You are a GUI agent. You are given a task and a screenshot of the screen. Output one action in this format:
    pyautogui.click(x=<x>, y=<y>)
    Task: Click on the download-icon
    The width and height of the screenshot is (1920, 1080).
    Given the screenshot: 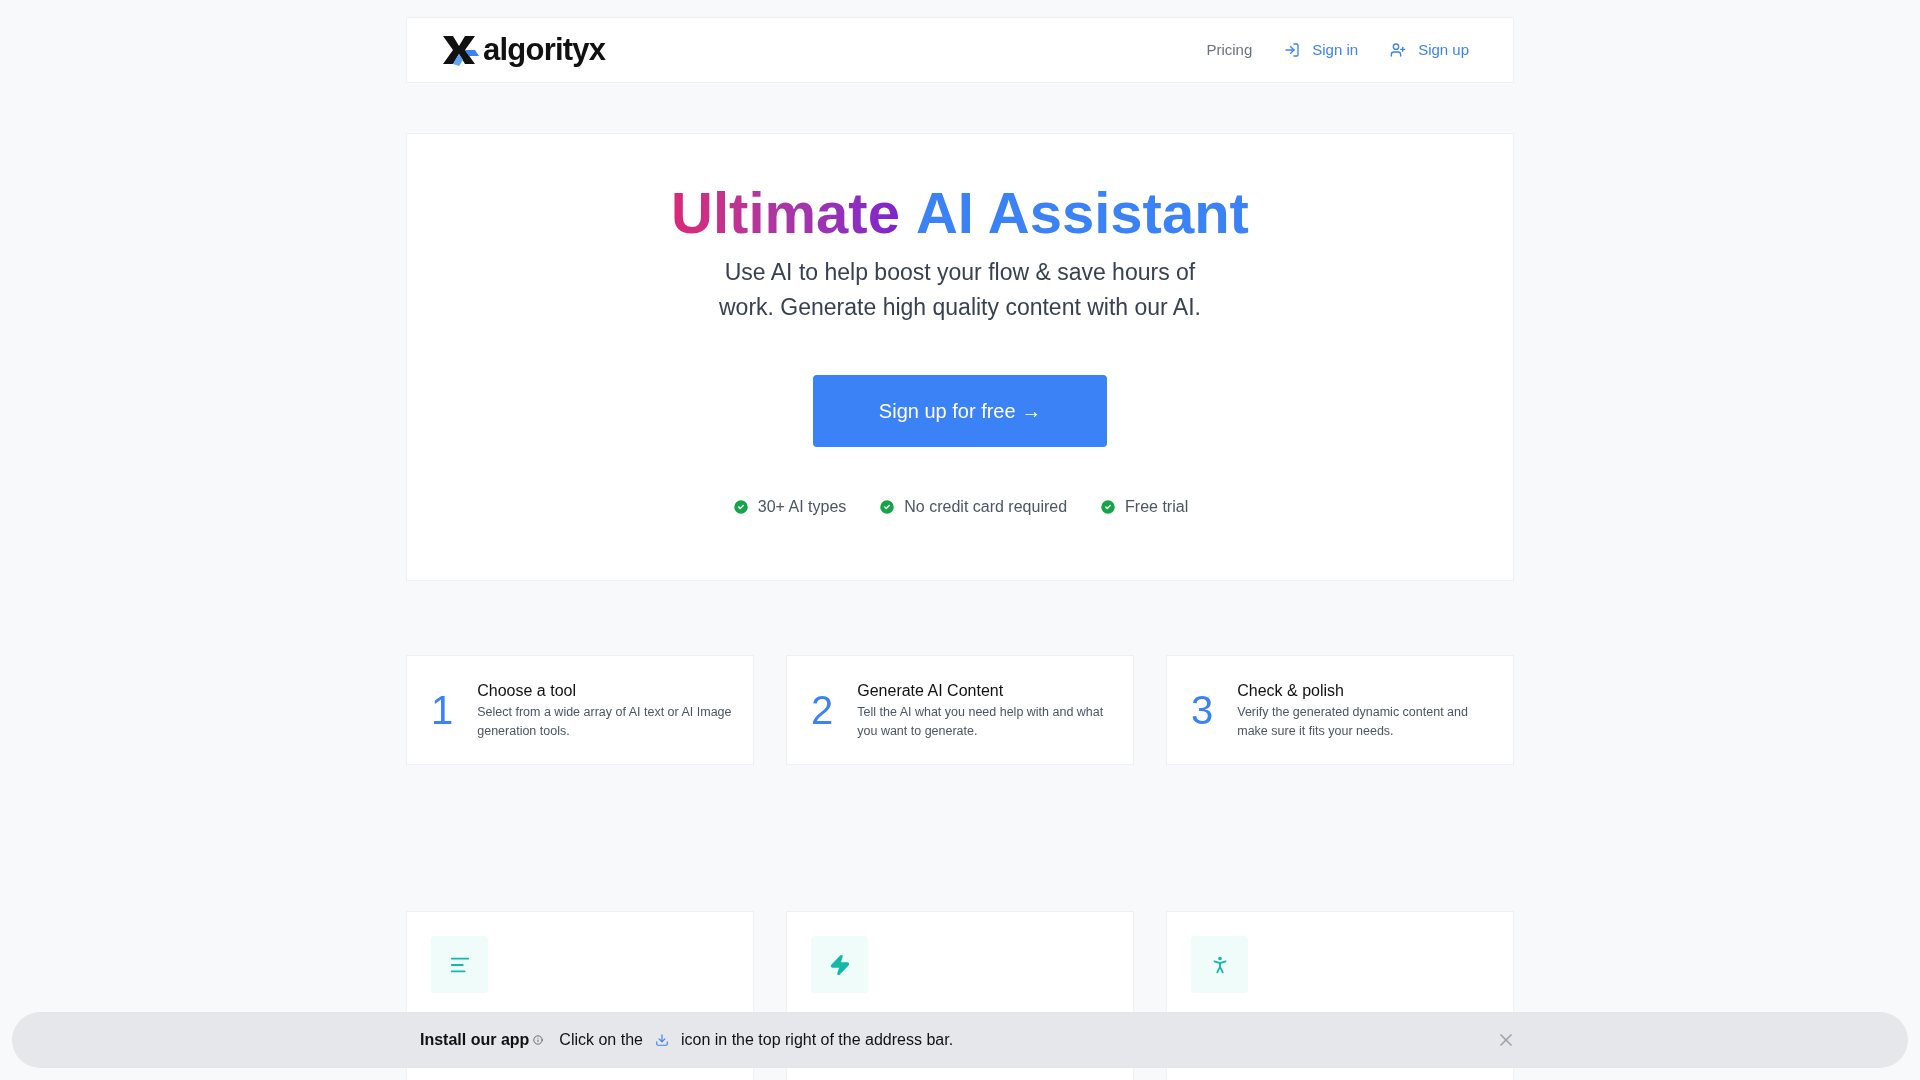 What is the action you would take?
    pyautogui.click(x=661, y=1040)
    